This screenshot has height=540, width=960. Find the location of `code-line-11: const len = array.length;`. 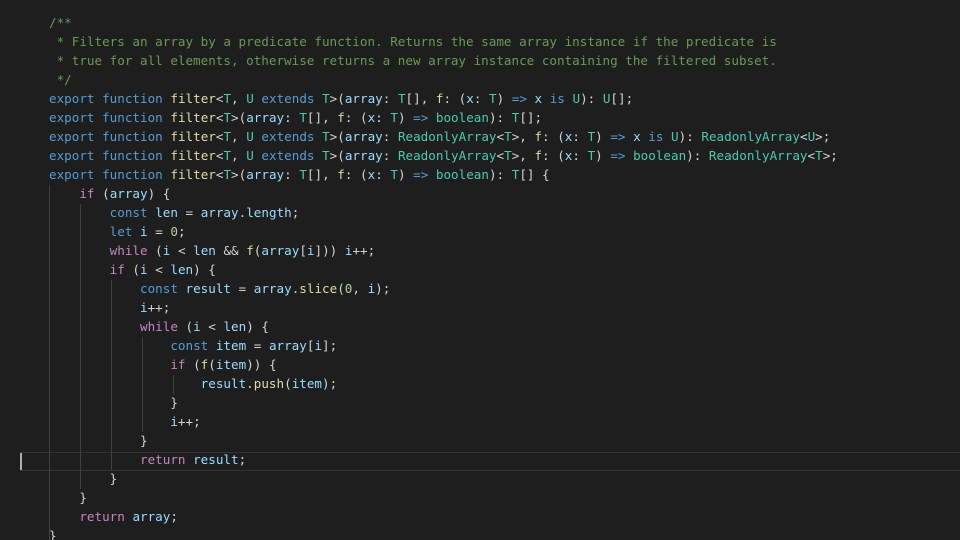

code-line-11: const len = array.length; is located at coordinates (443, 212).